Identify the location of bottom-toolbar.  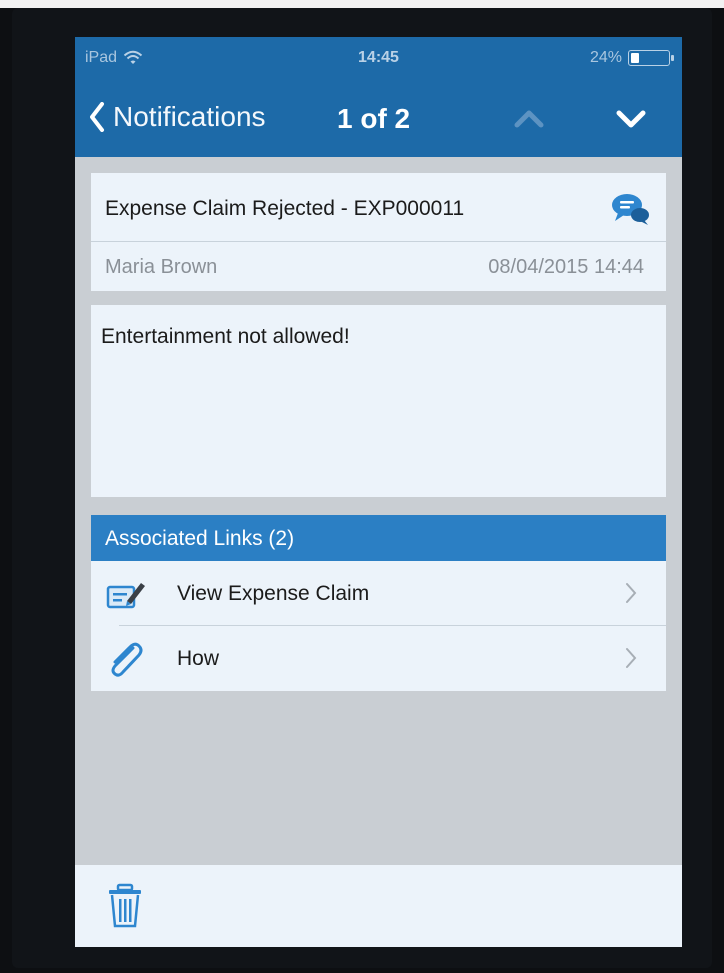
(378, 906).